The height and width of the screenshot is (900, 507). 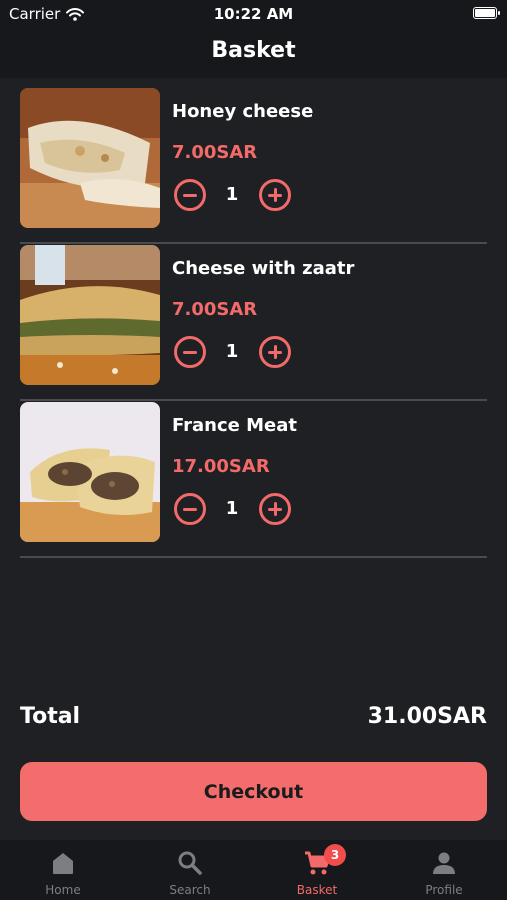 I want to click on tab-home: Home, so click(x=63, y=870).